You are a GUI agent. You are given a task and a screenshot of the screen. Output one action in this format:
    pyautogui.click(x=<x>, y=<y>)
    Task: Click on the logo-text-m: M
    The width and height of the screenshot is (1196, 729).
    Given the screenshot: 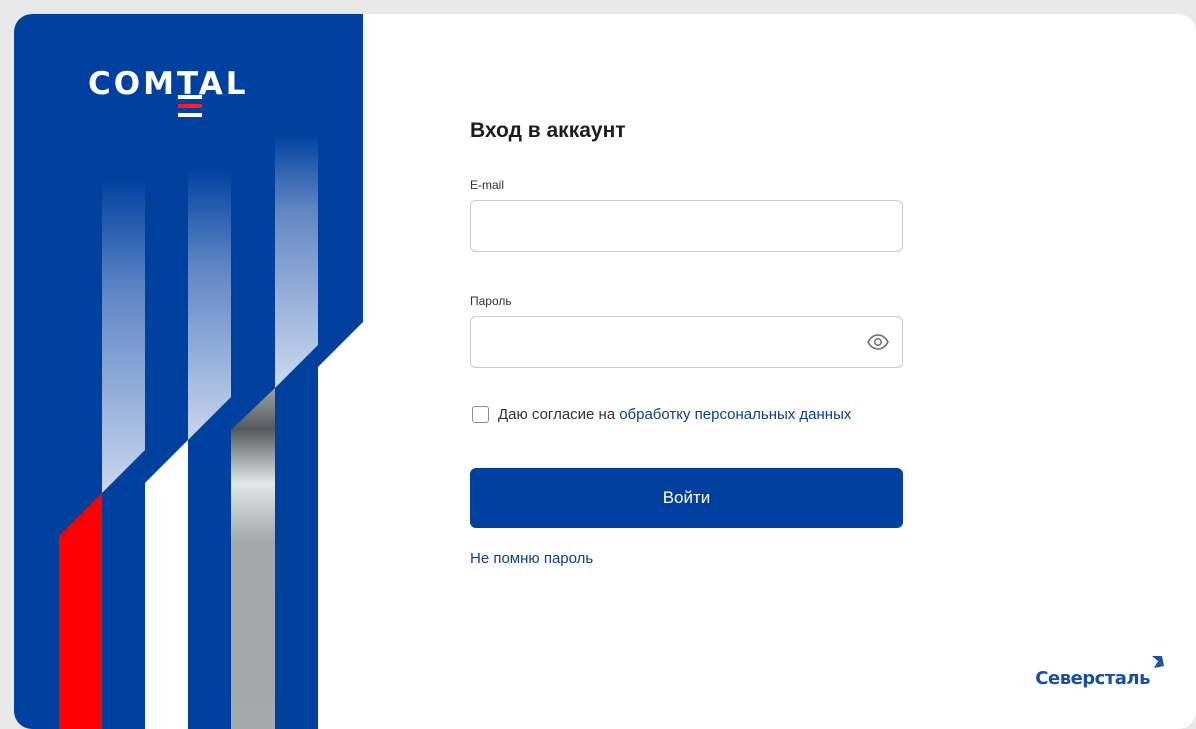 What is the action you would take?
    pyautogui.click(x=160, y=84)
    